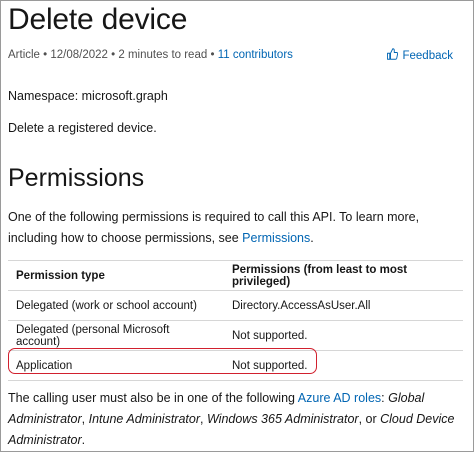  What do you see at coordinates (276, 238) in the screenshot?
I see `permissions-link: Permissions` at bounding box center [276, 238].